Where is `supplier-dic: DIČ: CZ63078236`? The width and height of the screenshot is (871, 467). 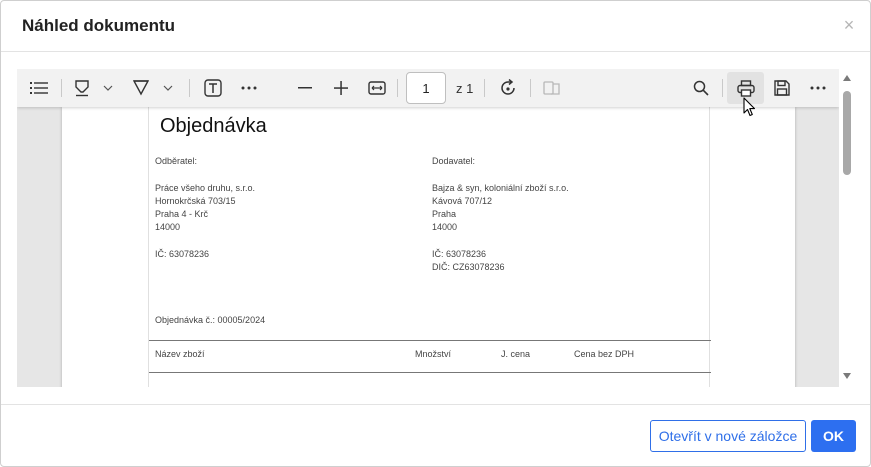
supplier-dic: DIČ: CZ63078236 is located at coordinates (468, 267).